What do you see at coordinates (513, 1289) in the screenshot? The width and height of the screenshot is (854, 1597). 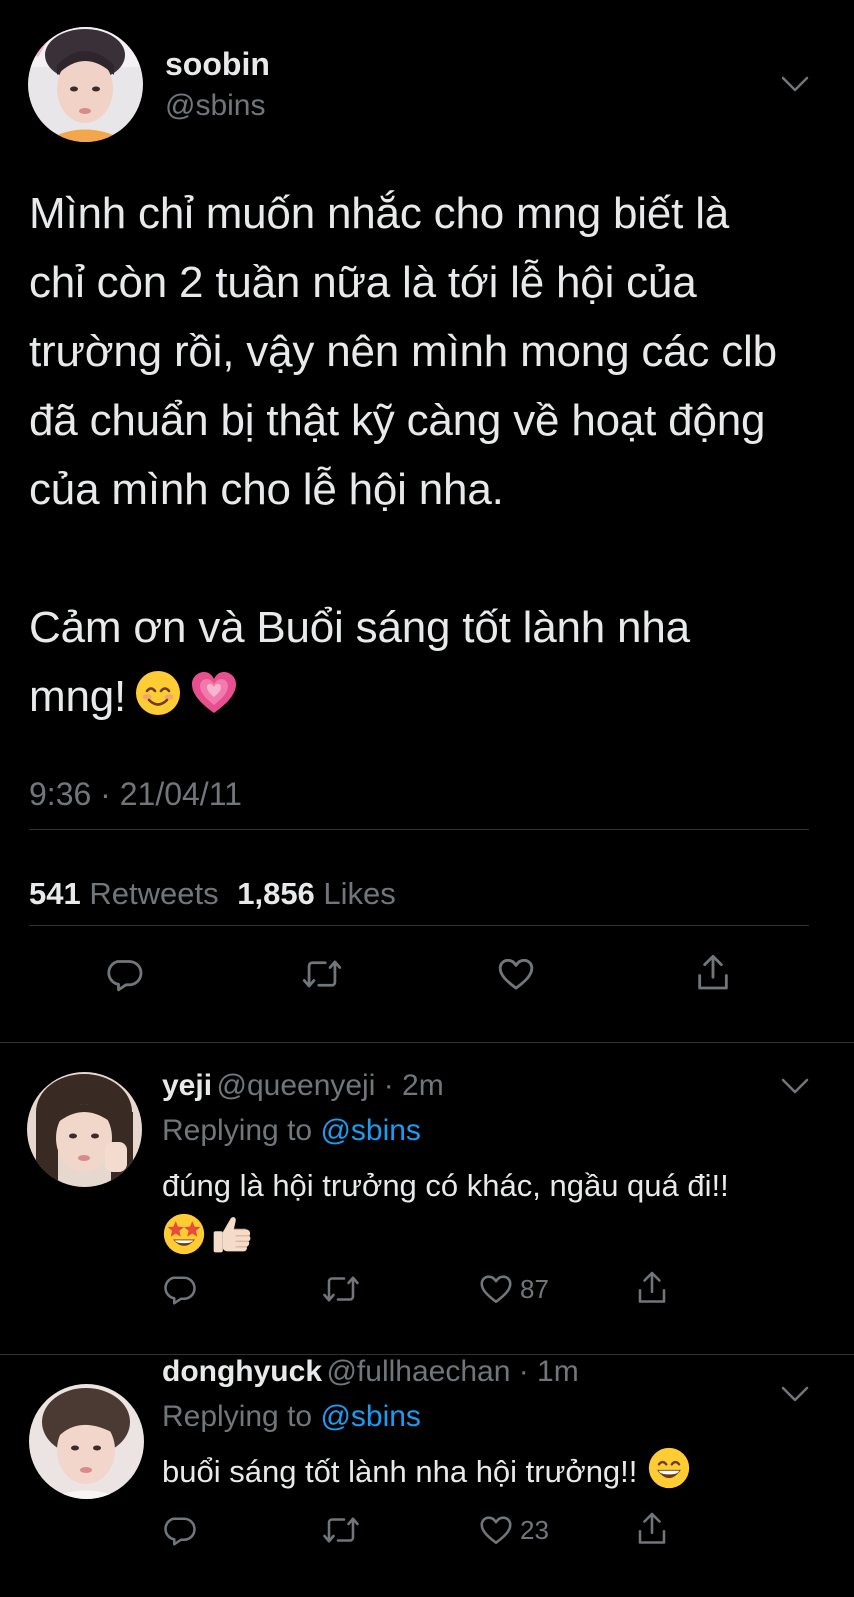 I see `like-button: 87` at bounding box center [513, 1289].